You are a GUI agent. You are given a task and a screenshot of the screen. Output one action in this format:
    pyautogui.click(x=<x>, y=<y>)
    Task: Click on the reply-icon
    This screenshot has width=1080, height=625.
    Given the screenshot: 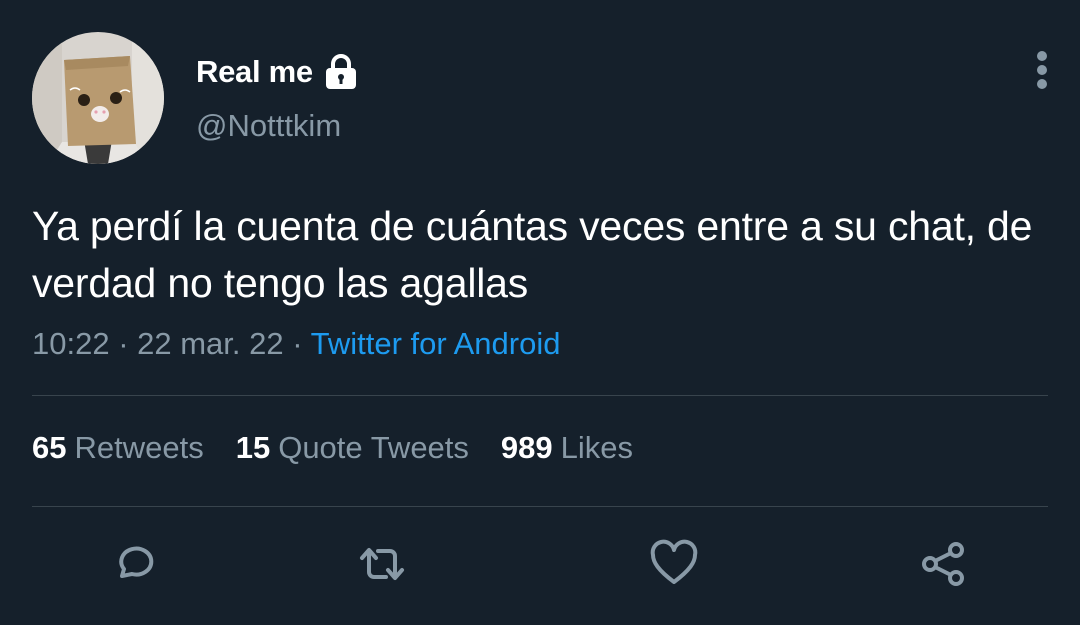 What is the action you would take?
    pyautogui.click(x=136, y=562)
    